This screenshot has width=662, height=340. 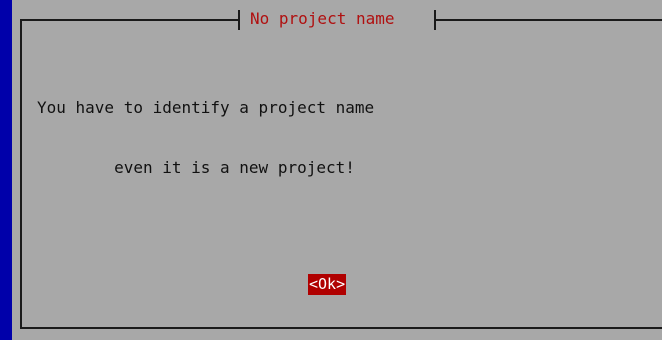 I want to click on title-tee-right, so click(x=435, y=20).